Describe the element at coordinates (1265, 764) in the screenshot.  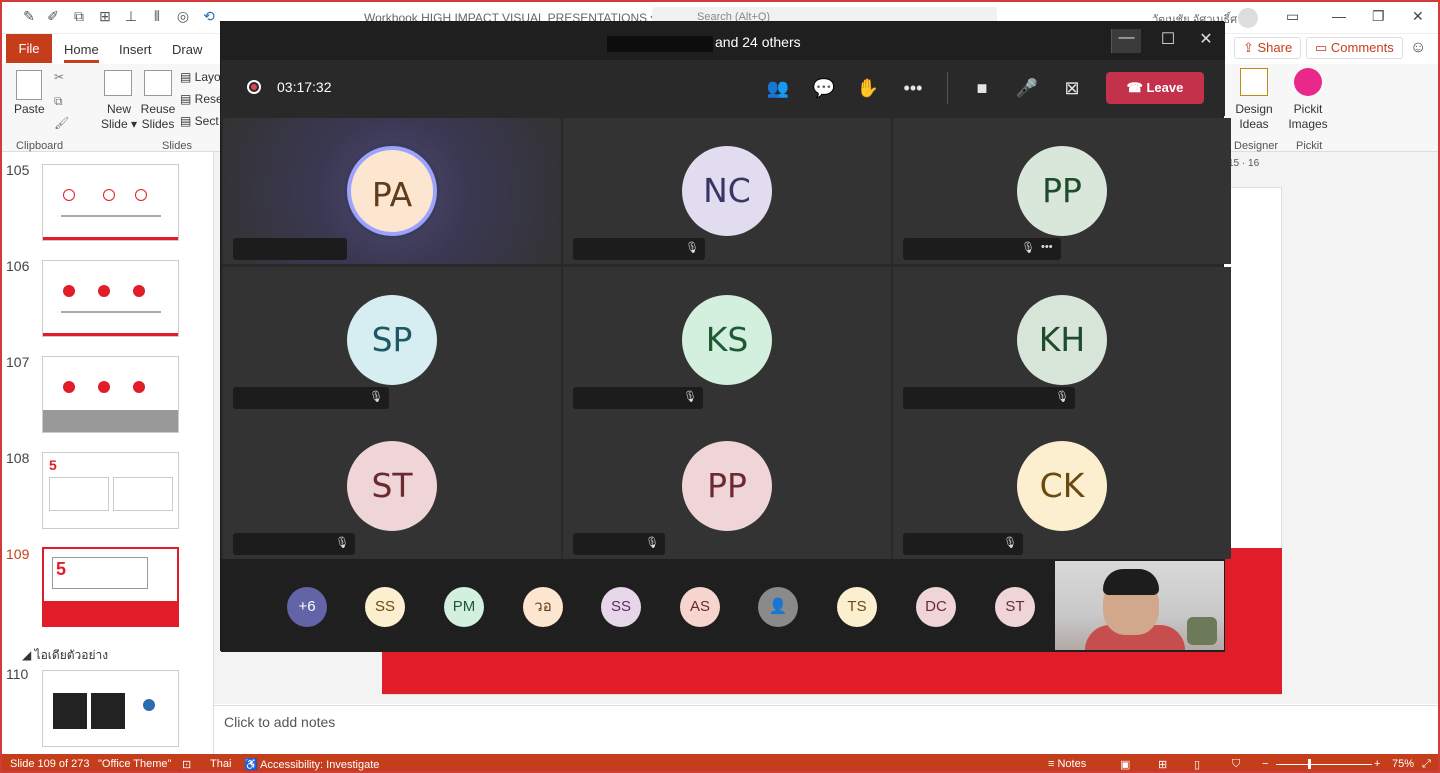
I see `zoom-out-icon: −` at that location.